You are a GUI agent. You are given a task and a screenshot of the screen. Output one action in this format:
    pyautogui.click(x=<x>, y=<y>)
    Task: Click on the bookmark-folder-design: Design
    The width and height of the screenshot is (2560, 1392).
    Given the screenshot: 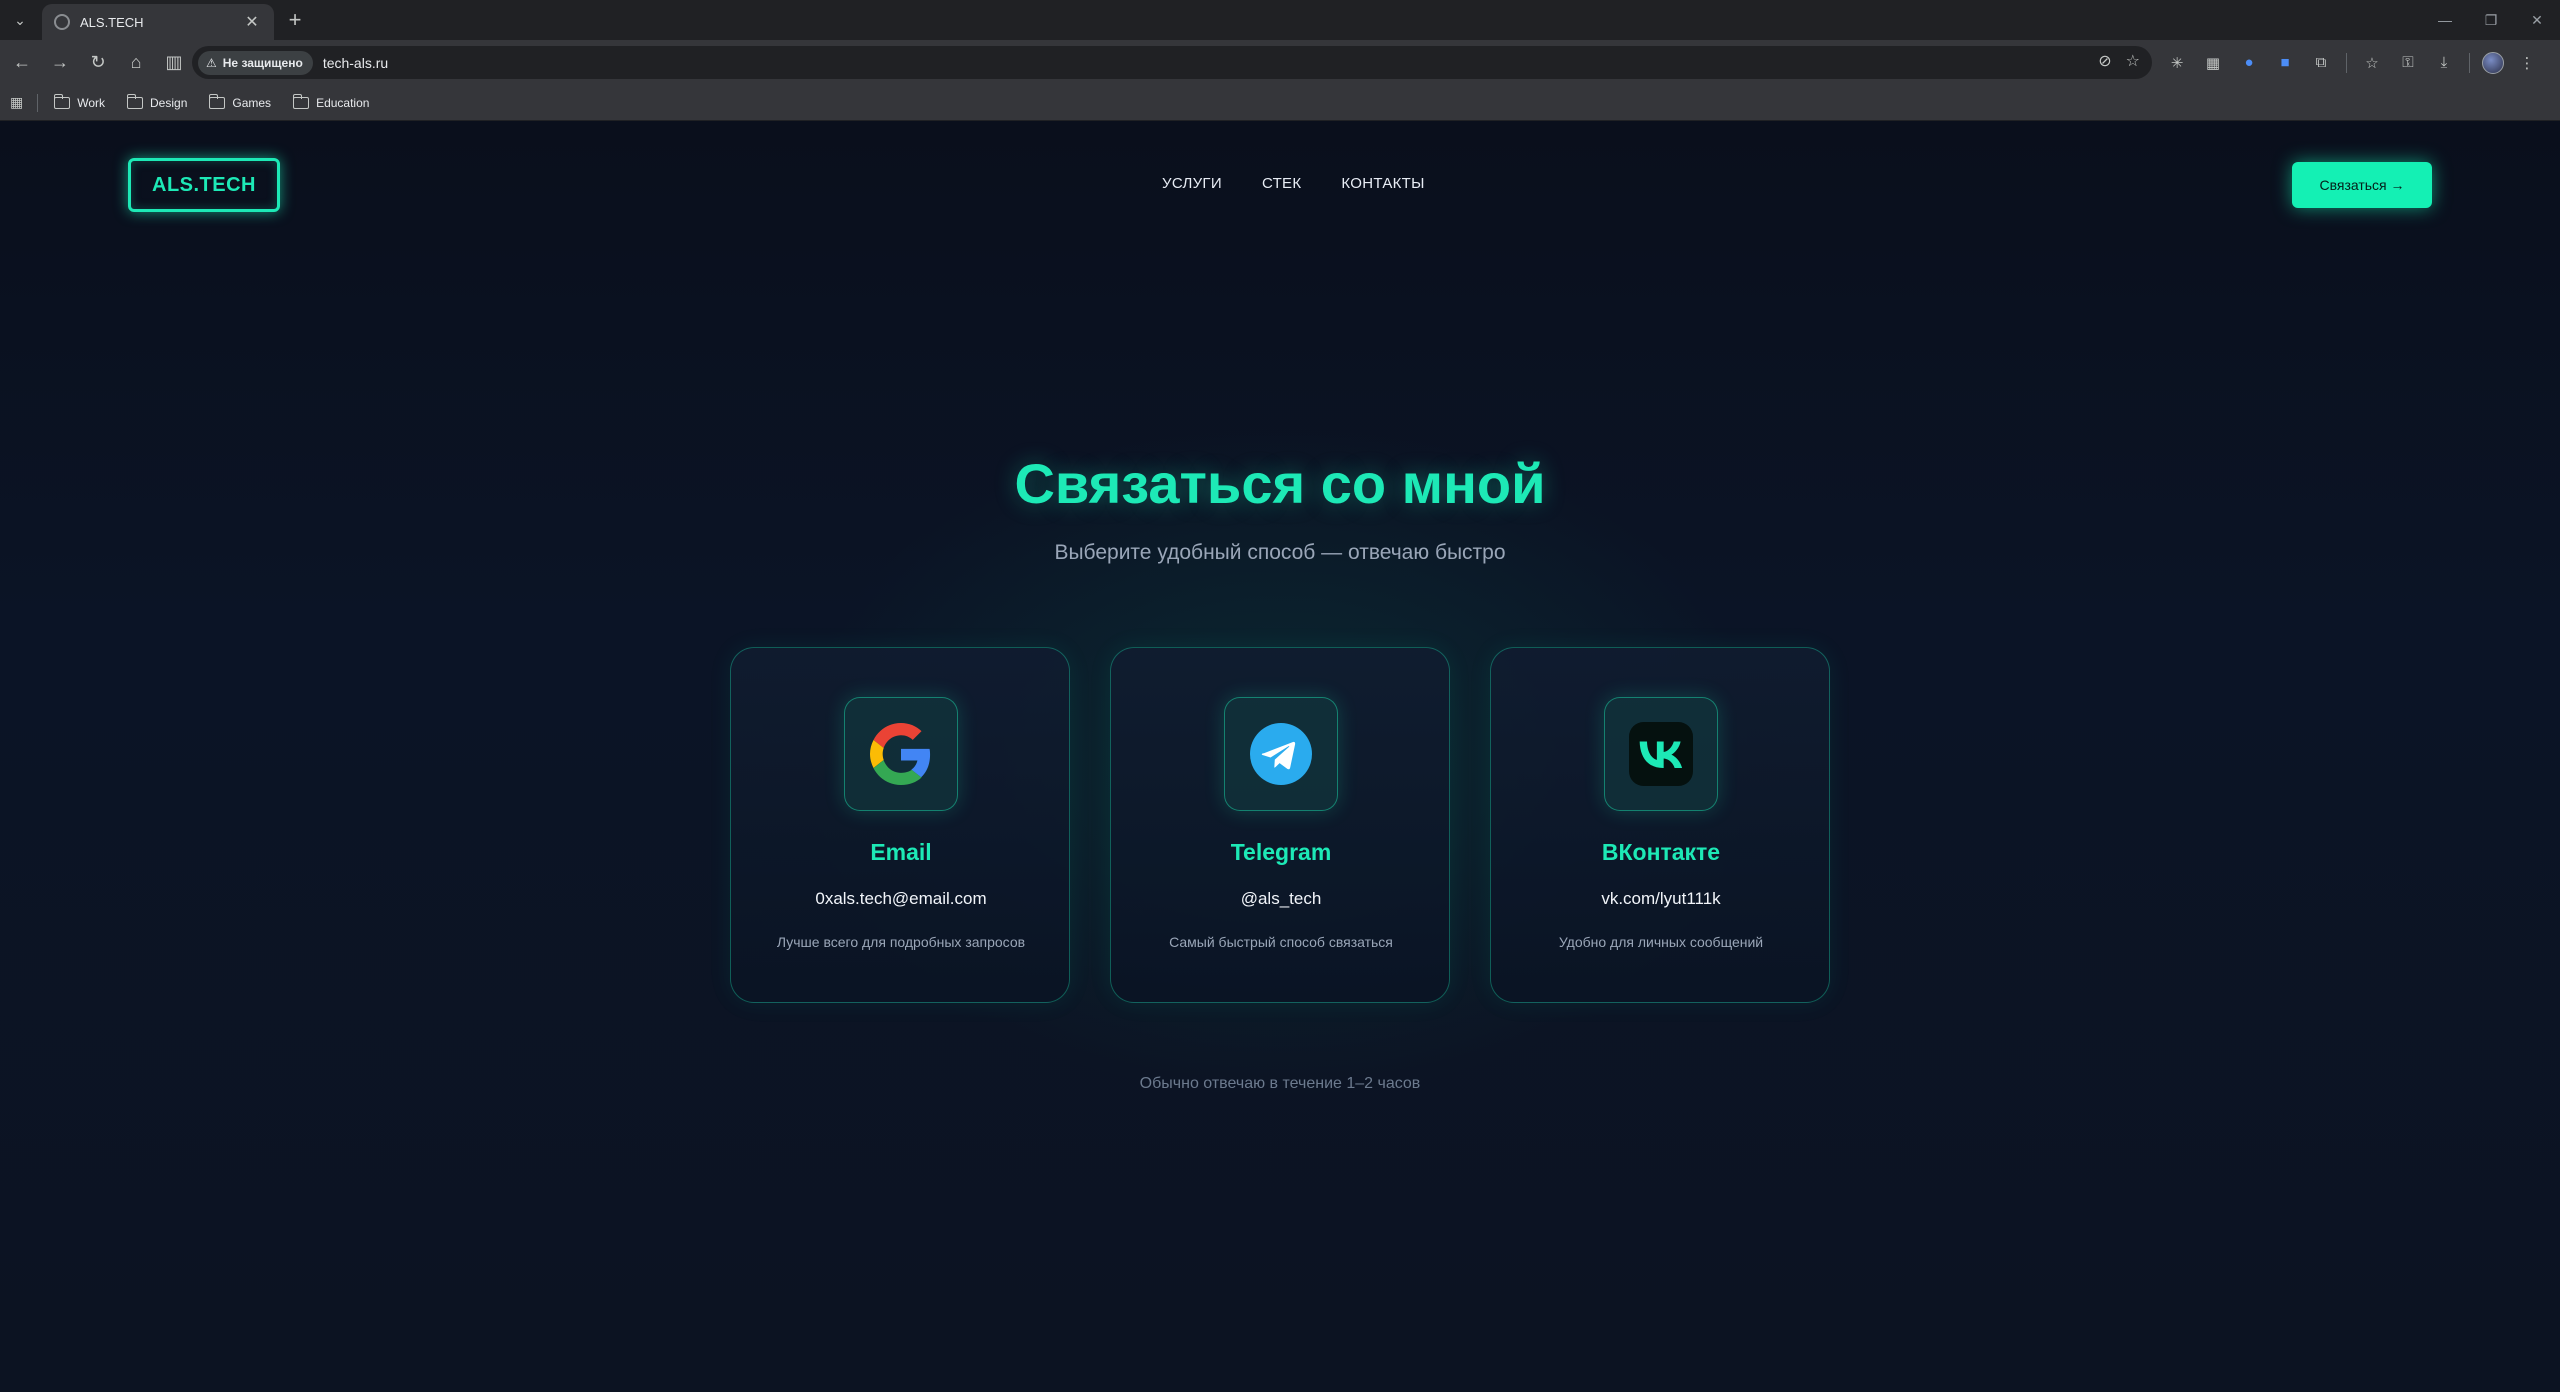 What is the action you would take?
    pyautogui.click(x=157, y=101)
    